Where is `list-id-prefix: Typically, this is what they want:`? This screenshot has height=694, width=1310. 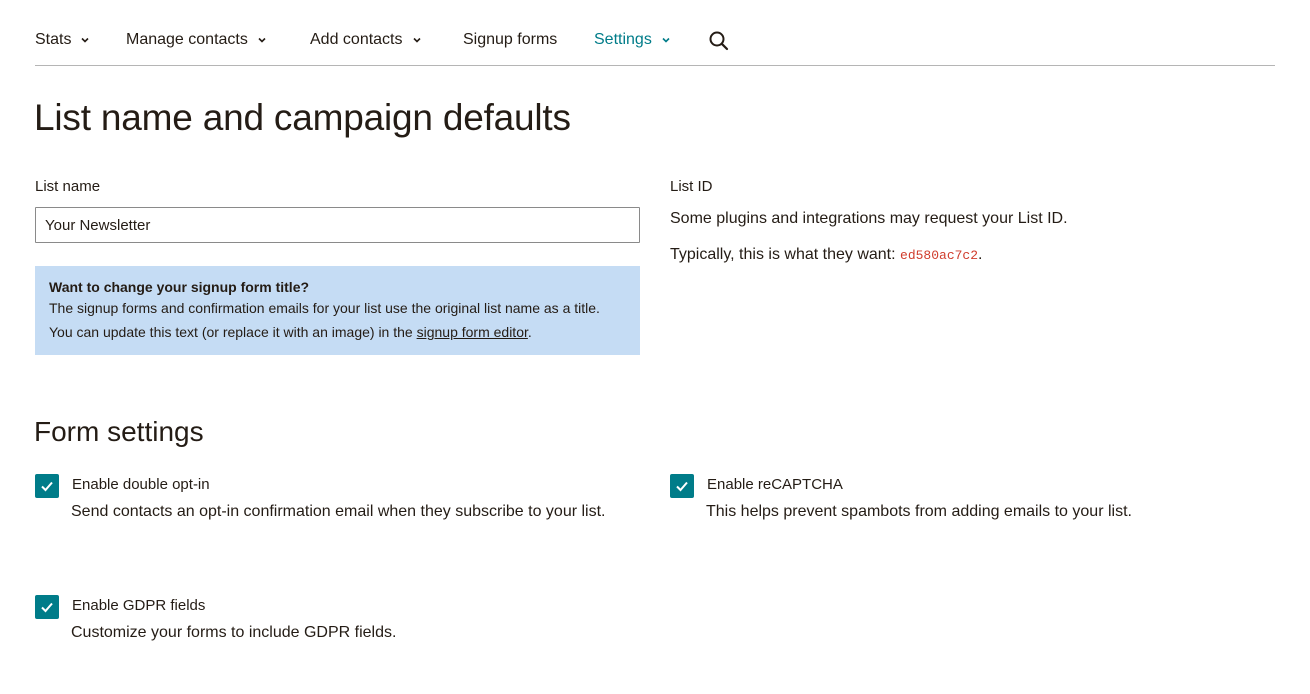
list-id-prefix: Typically, this is what they want: is located at coordinates (785, 254).